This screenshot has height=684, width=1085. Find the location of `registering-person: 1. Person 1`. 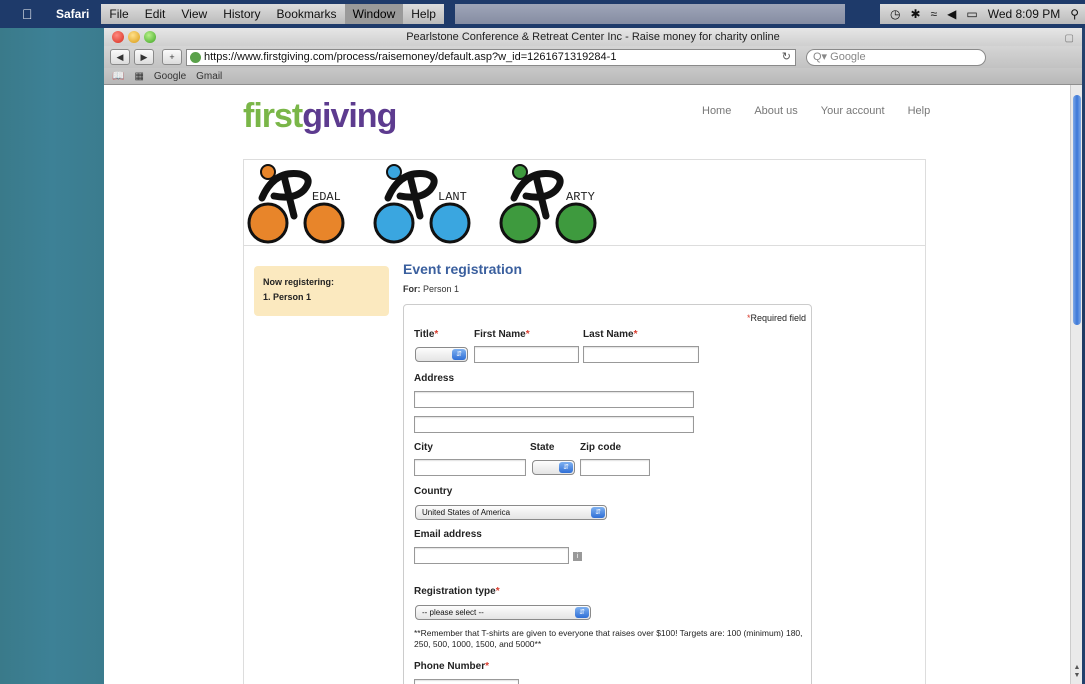

registering-person: 1. Person 1 is located at coordinates (321, 297).